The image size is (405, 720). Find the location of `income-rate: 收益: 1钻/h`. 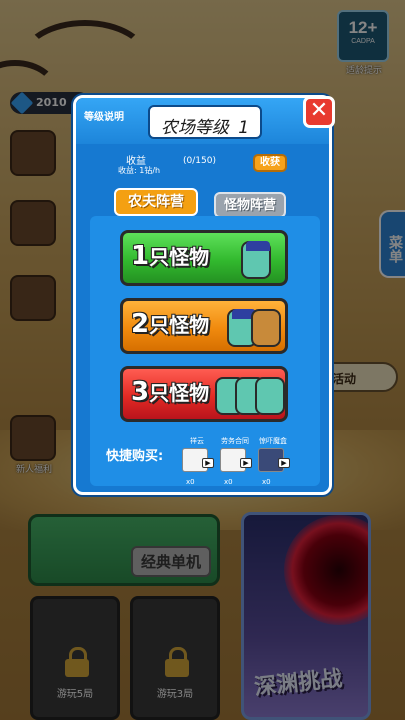

income-rate: 收益: 1钻/h is located at coordinates (139, 170).